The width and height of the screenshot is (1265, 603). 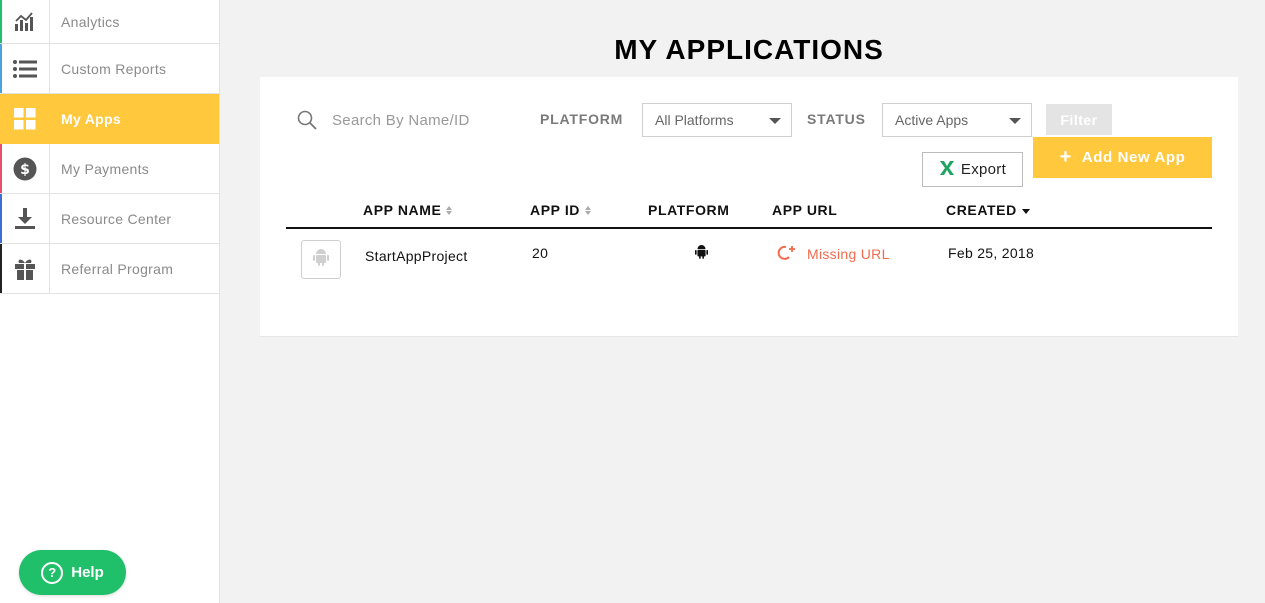 I want to click on column-header-label: CREATED, so click(x=981, y=210).